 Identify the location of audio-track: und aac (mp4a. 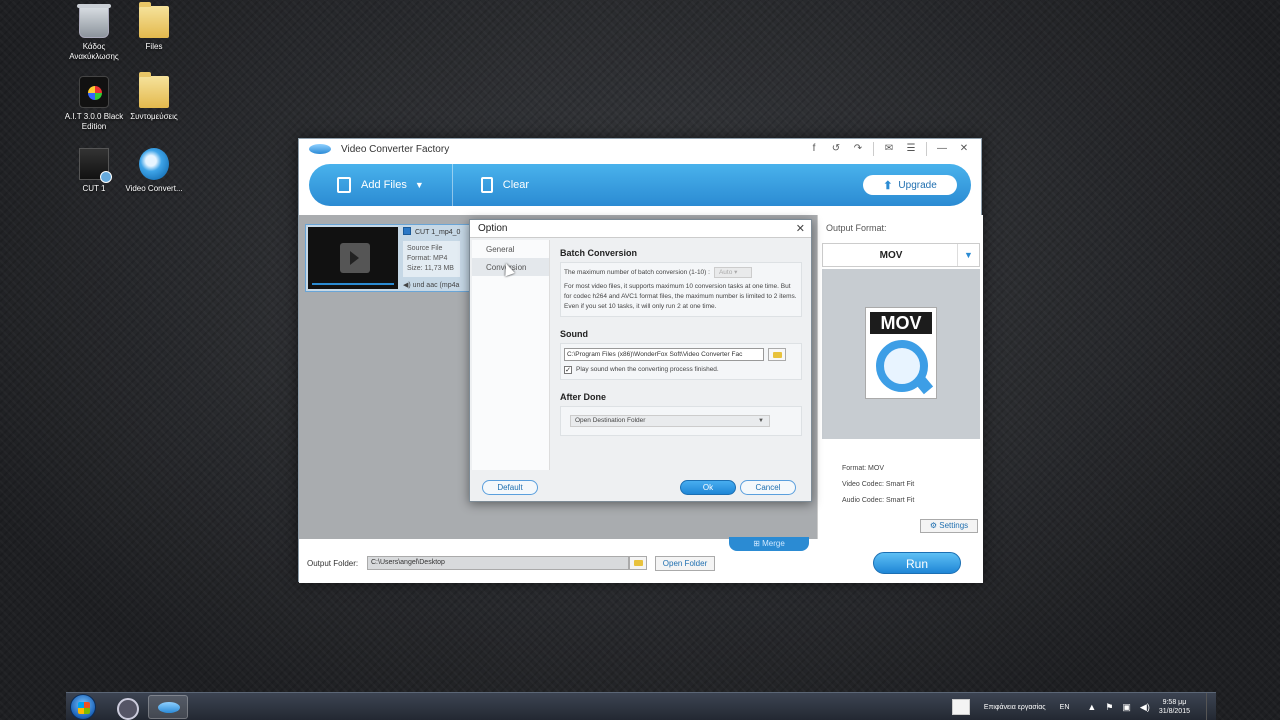
(436, 285).